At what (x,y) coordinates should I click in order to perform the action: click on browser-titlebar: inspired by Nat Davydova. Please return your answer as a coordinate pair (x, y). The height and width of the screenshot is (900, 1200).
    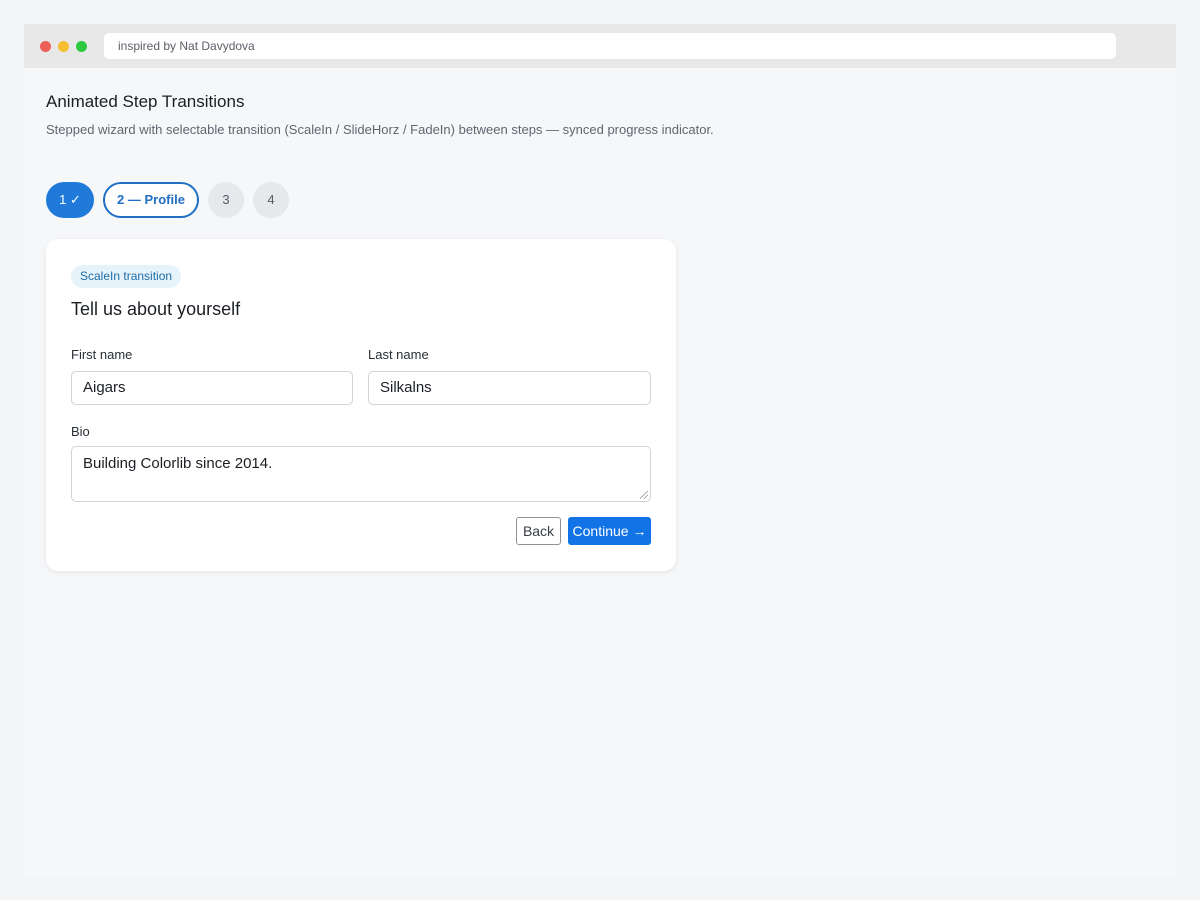
    Looking at the image, I should click on (600, 46).